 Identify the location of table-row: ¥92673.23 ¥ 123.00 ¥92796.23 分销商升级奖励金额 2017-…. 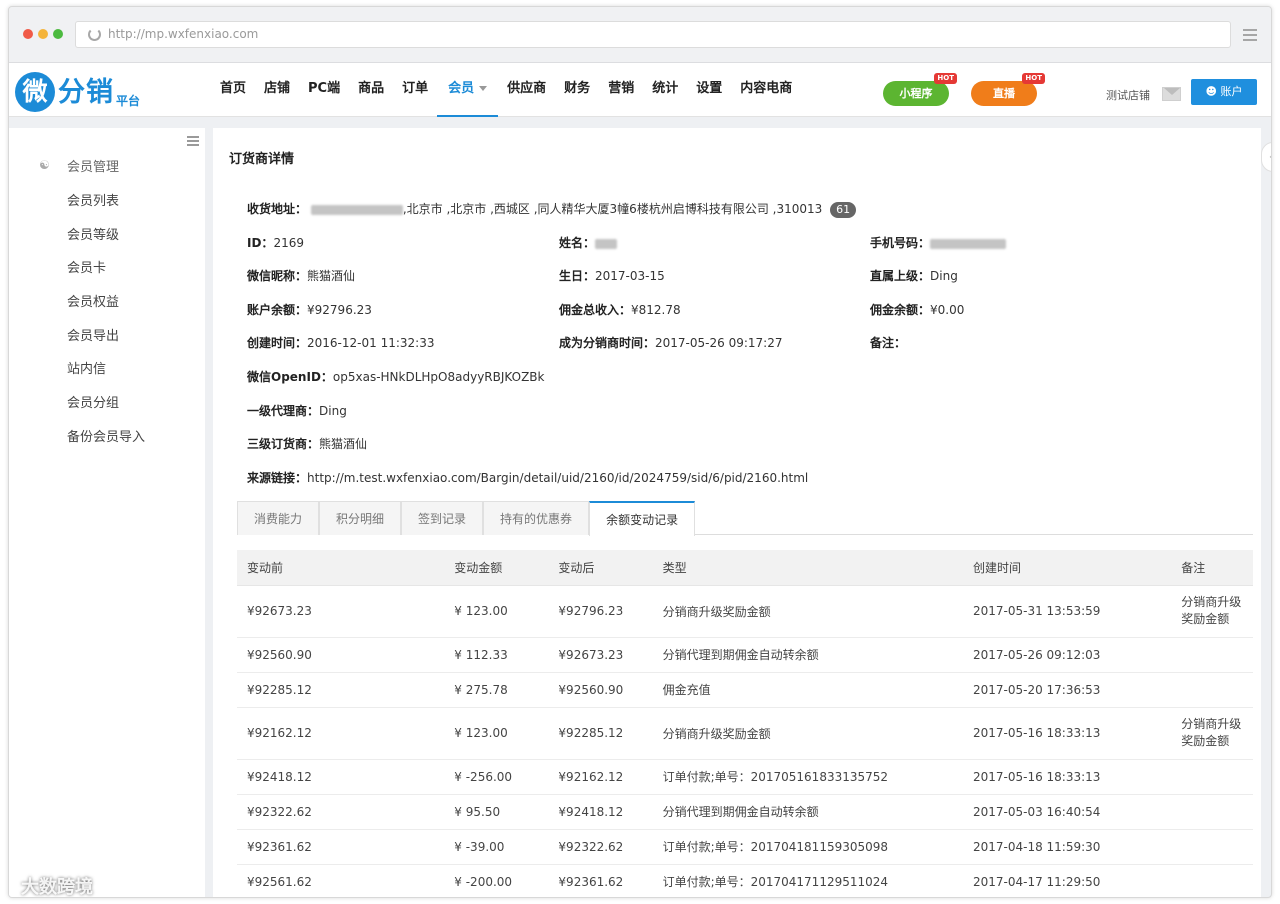
(745, 611).